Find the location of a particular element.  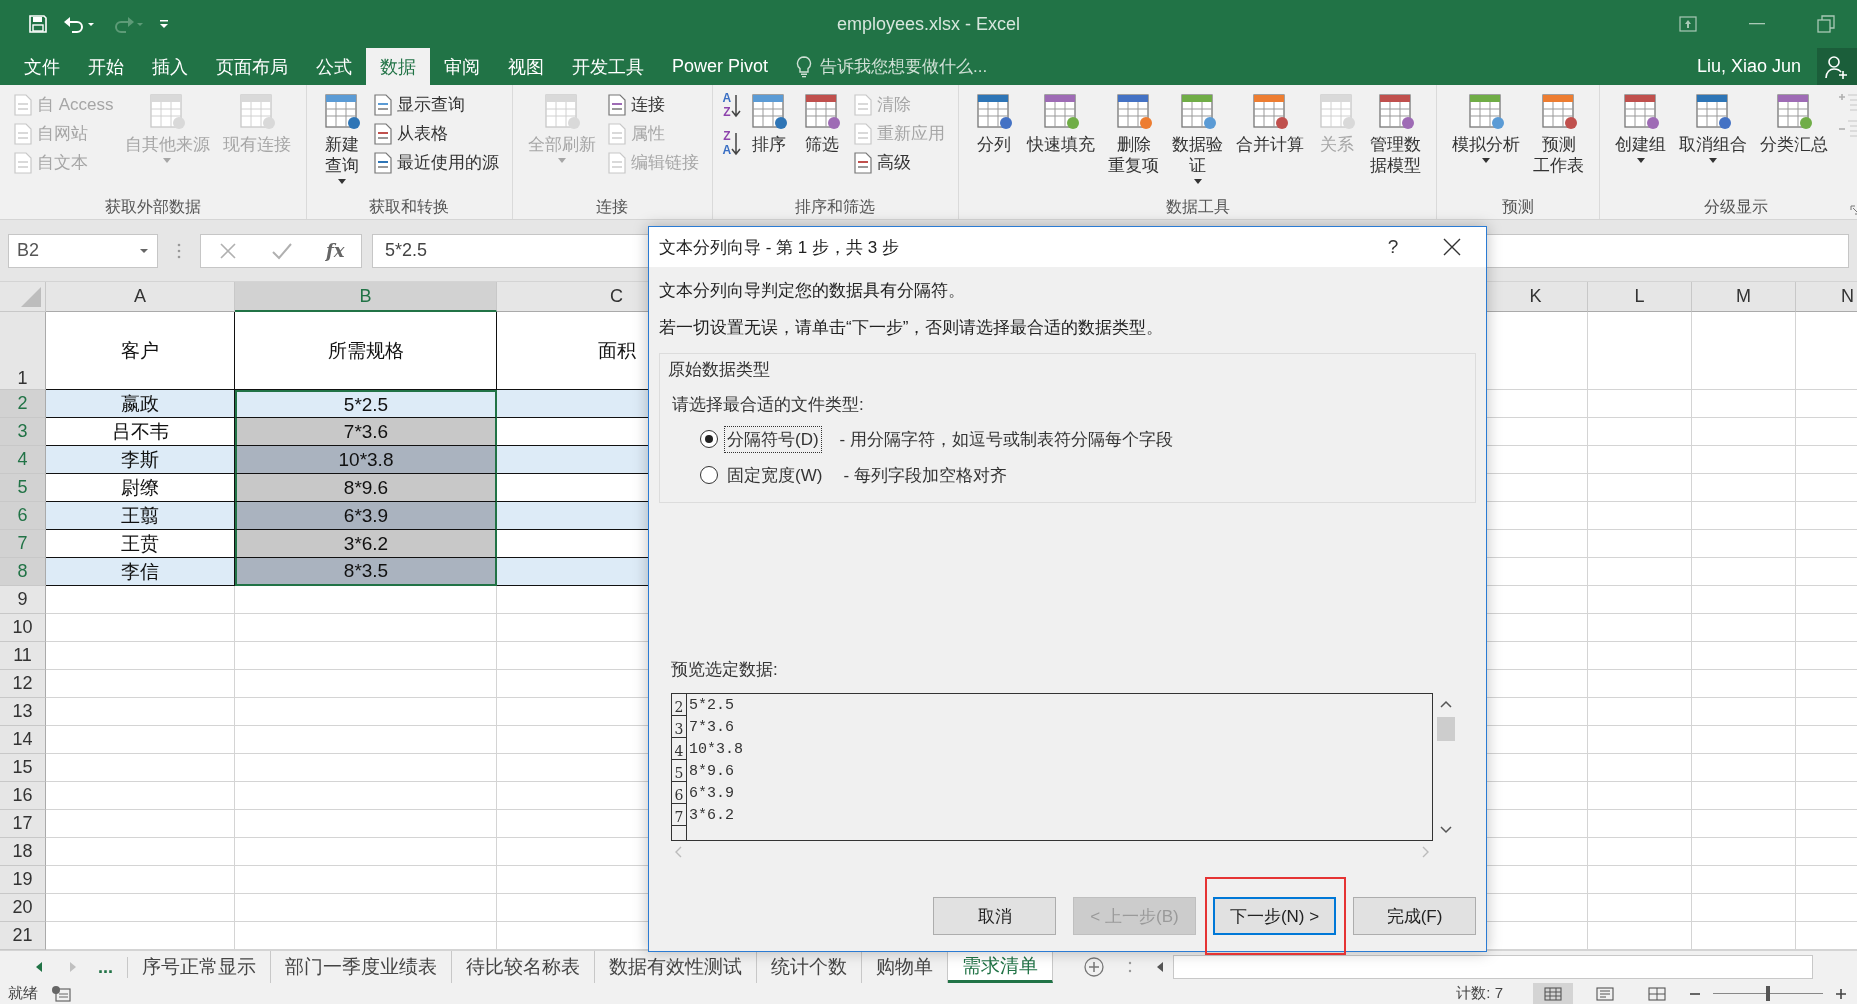

row-header: 4 is located at coordinates (23, 460).